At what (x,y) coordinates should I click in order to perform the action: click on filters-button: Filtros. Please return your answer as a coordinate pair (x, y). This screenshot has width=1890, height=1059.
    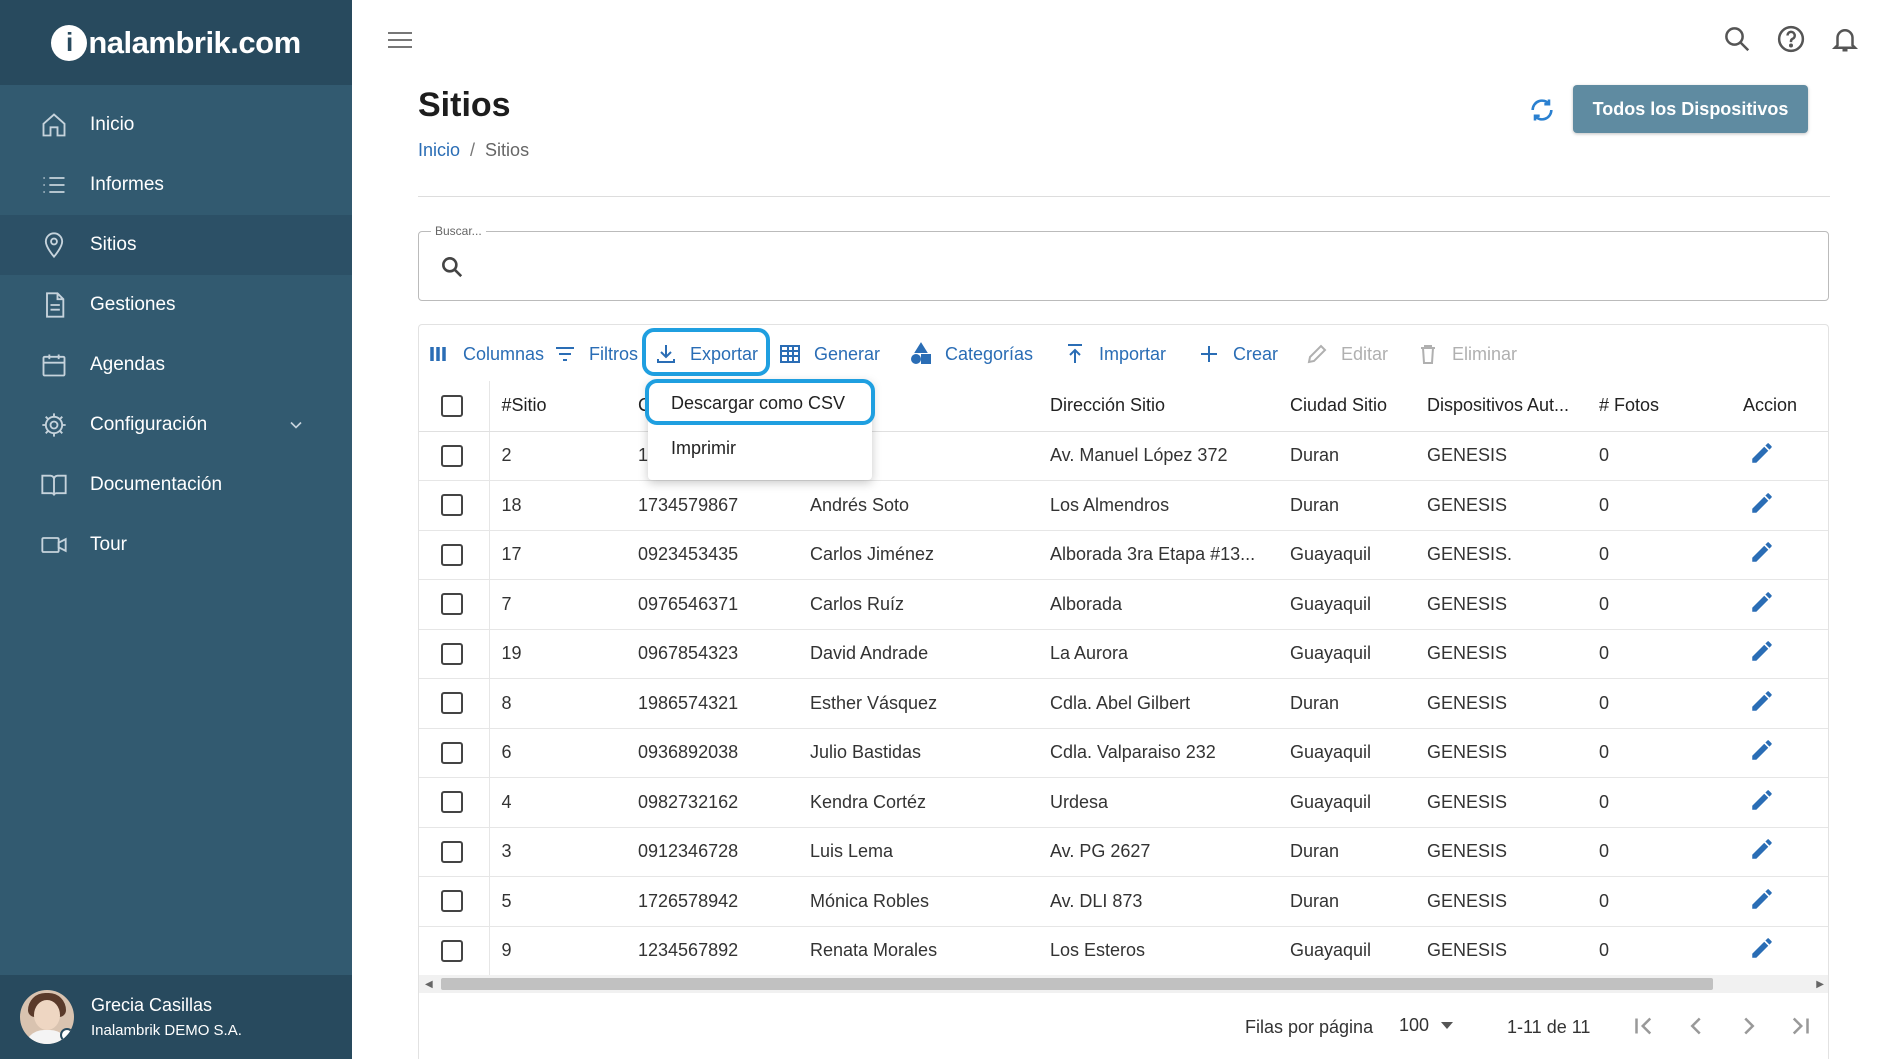
    Looking at the image, I should click on (595, 354).